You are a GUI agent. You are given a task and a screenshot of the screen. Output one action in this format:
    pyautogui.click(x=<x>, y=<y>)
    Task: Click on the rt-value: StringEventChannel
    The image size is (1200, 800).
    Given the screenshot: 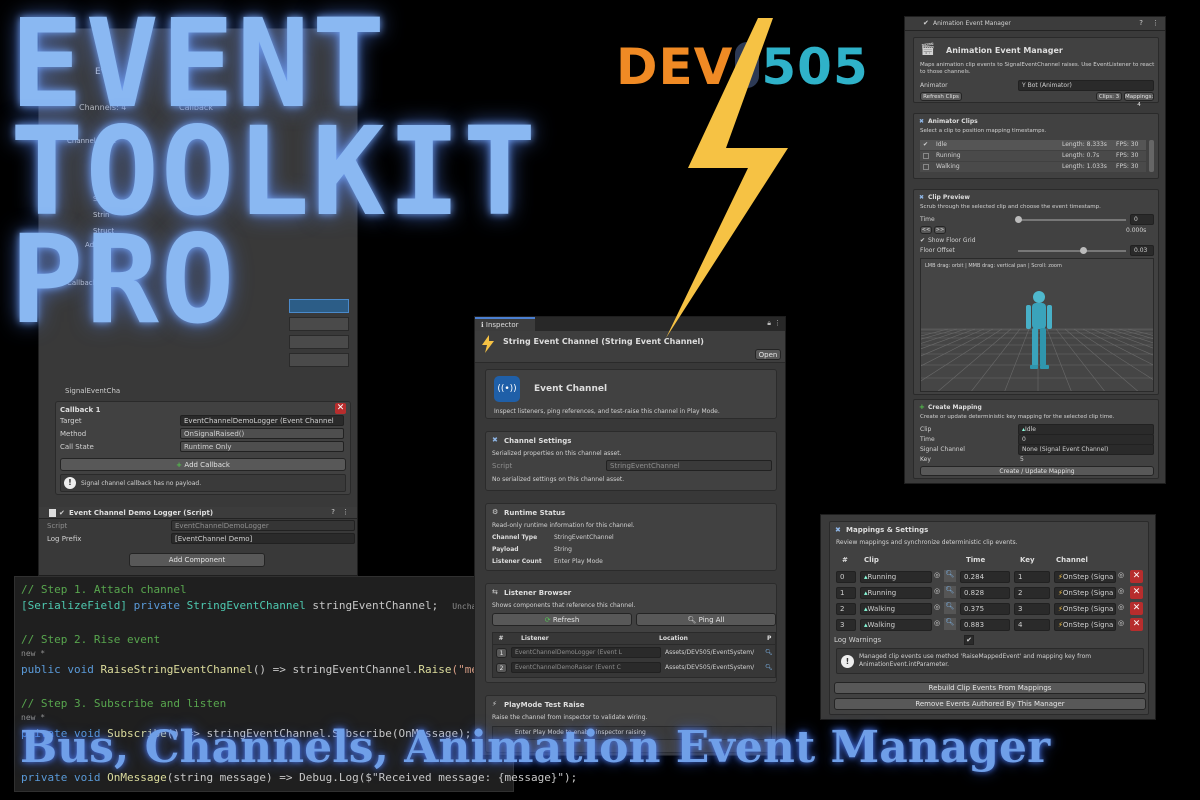 What is the action you would take?
    pyautogui.click(x=584, y=537)
    